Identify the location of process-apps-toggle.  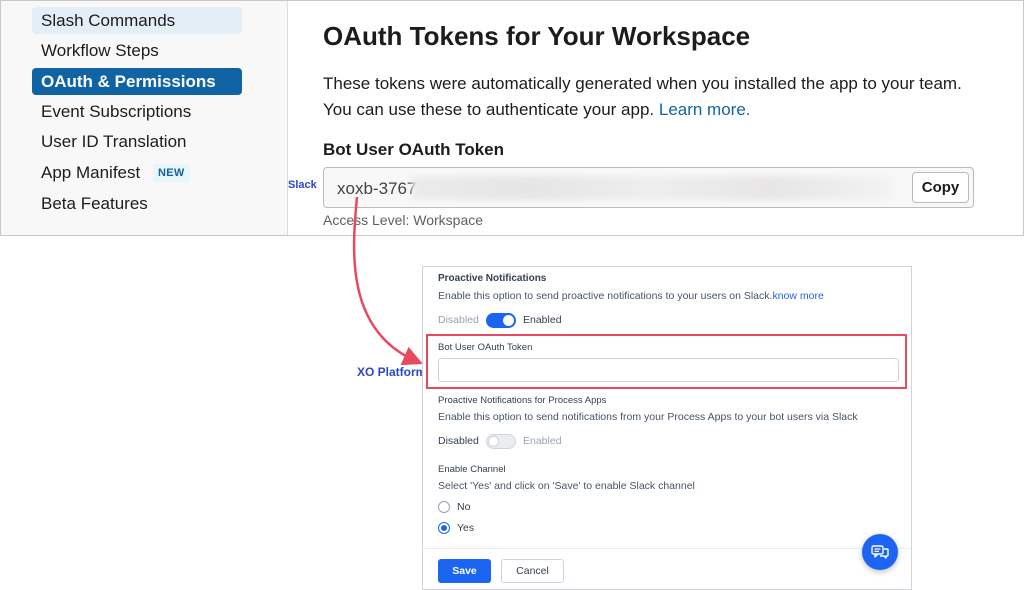
(501, 441).